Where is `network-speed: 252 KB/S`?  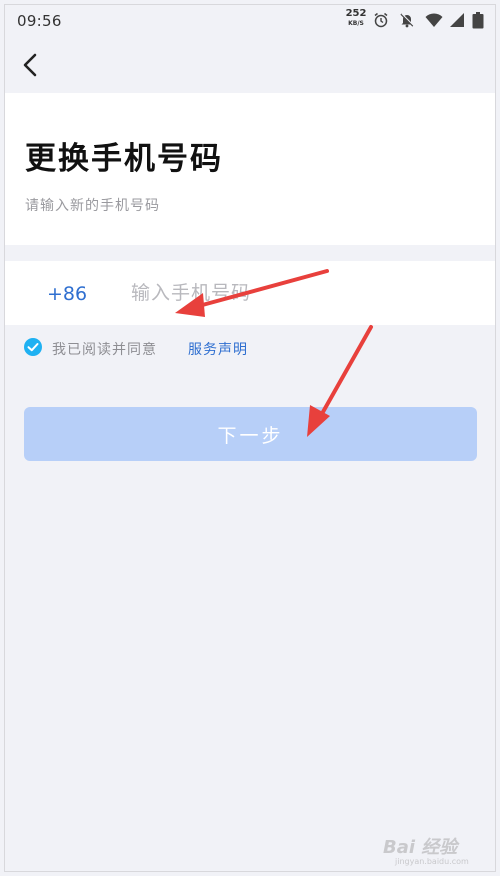
network-speed: 252 KB/S is located at coordinates (356, 19).